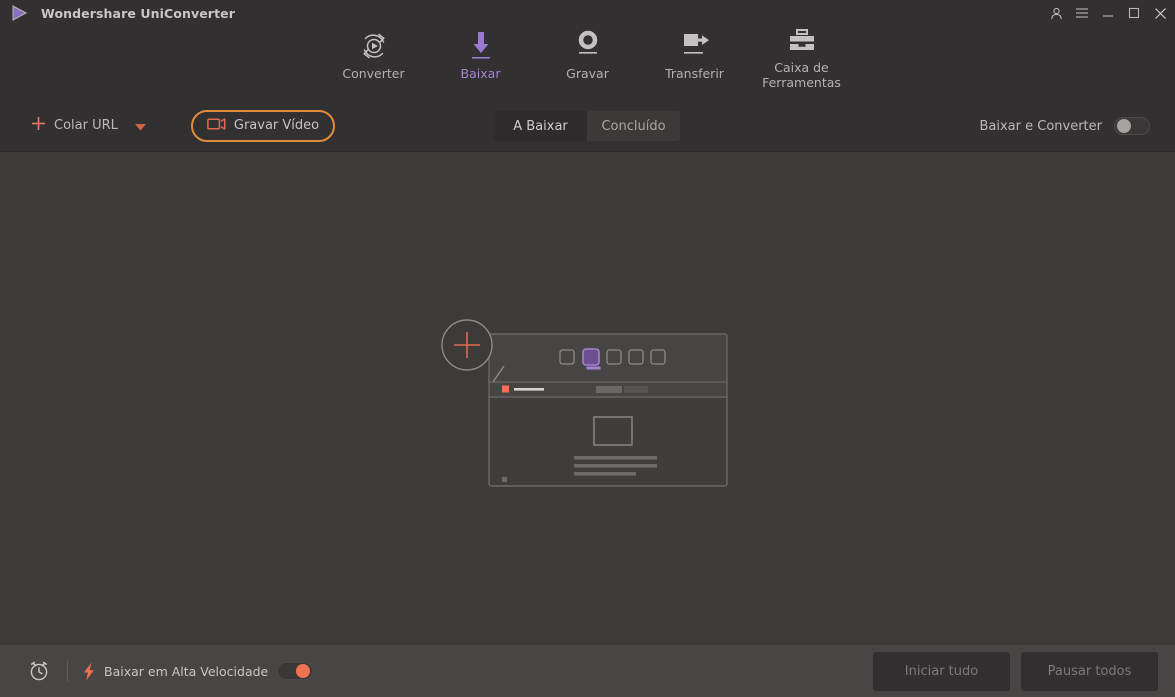  I want to click on nav-tab-caixa-de-ferramentas: Caixa de Ferramentas, so click(801, 58).